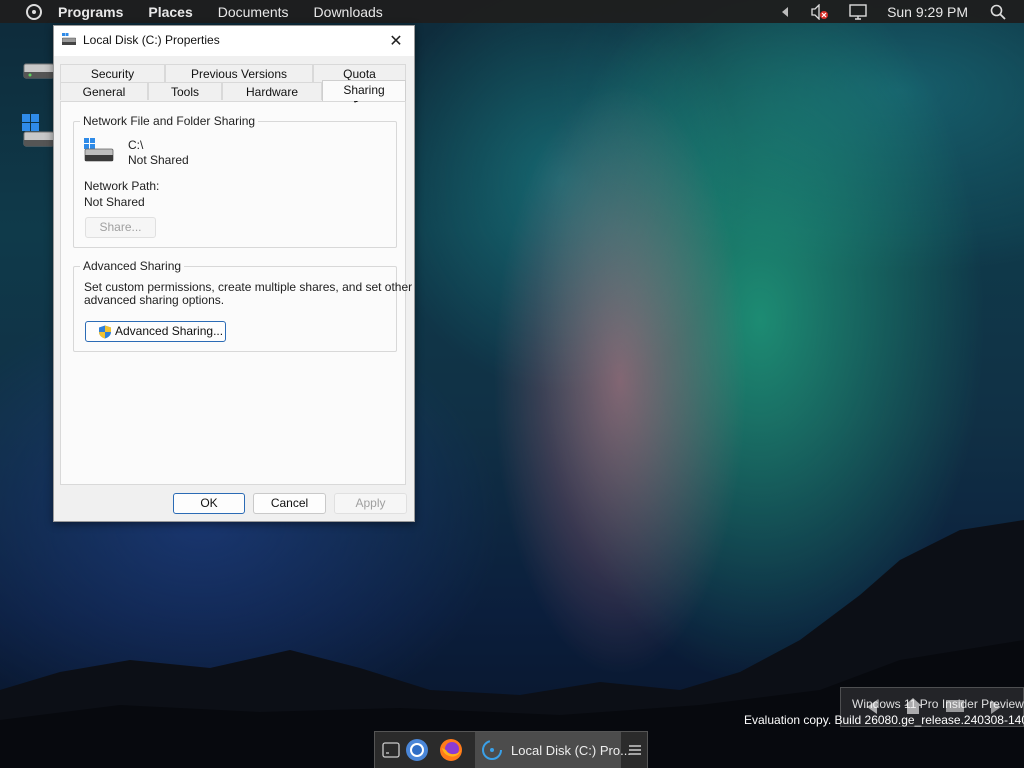 Image resolution: width=1024 pixels, height=768 pixels. I want to click on tab-general: General, so click(104, 91).